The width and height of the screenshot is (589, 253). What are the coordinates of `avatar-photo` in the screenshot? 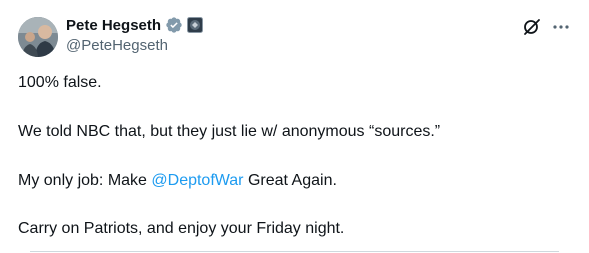 It's located at (38, 37).